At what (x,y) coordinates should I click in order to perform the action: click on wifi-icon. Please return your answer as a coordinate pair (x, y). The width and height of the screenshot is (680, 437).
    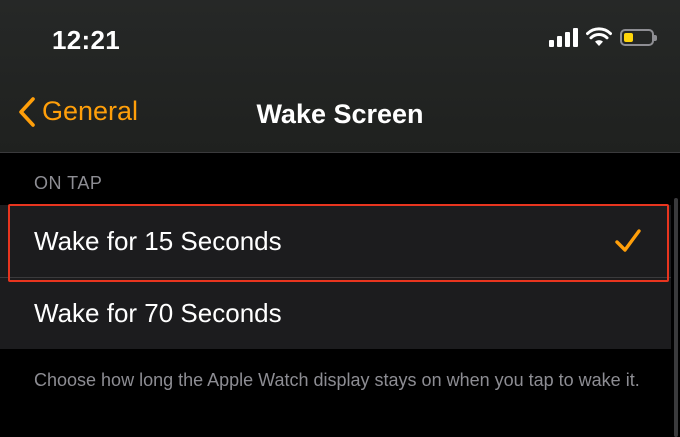
    Looking at the image, I should click on (599, 36).